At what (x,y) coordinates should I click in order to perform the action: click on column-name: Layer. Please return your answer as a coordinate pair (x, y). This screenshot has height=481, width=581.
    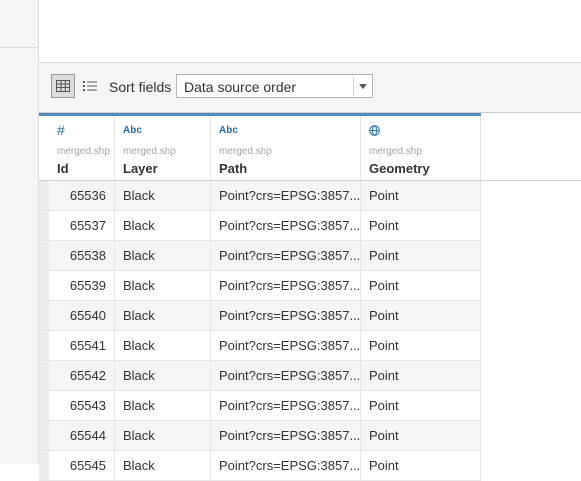
    Looking at the image, I should click on (140, 168).